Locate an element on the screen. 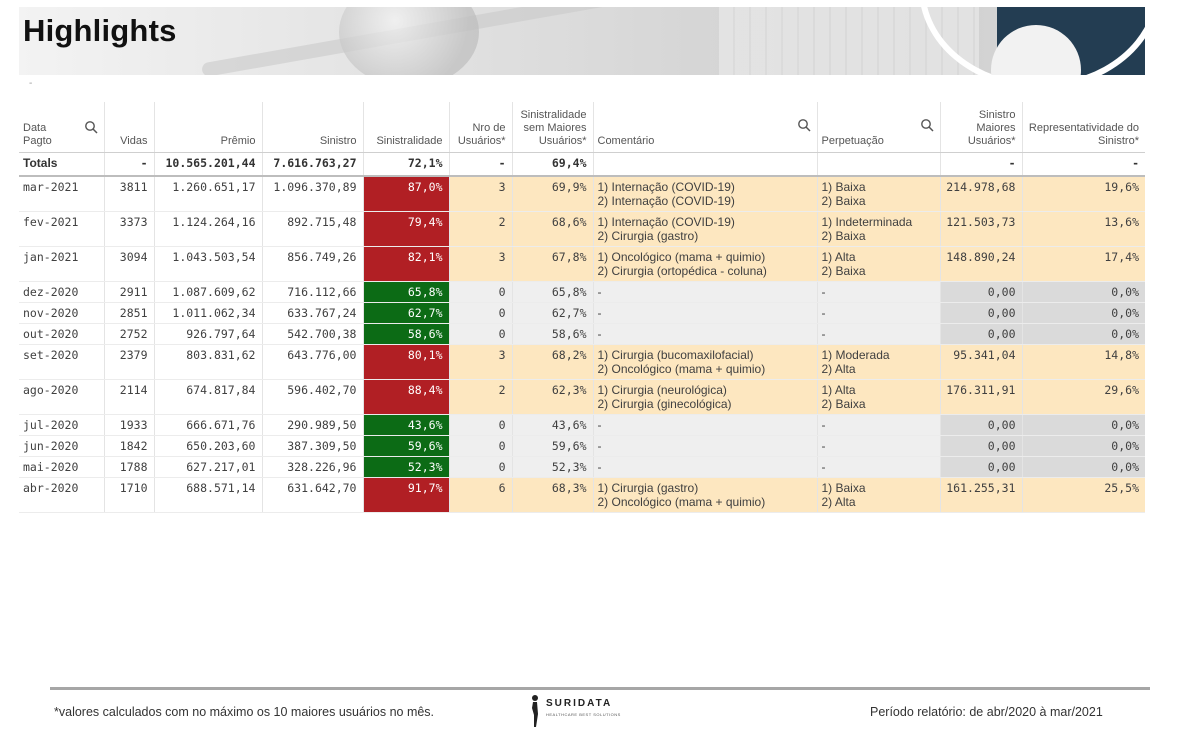  totals-premio: 10.565.201,44 is located at coordinates (208, 164).